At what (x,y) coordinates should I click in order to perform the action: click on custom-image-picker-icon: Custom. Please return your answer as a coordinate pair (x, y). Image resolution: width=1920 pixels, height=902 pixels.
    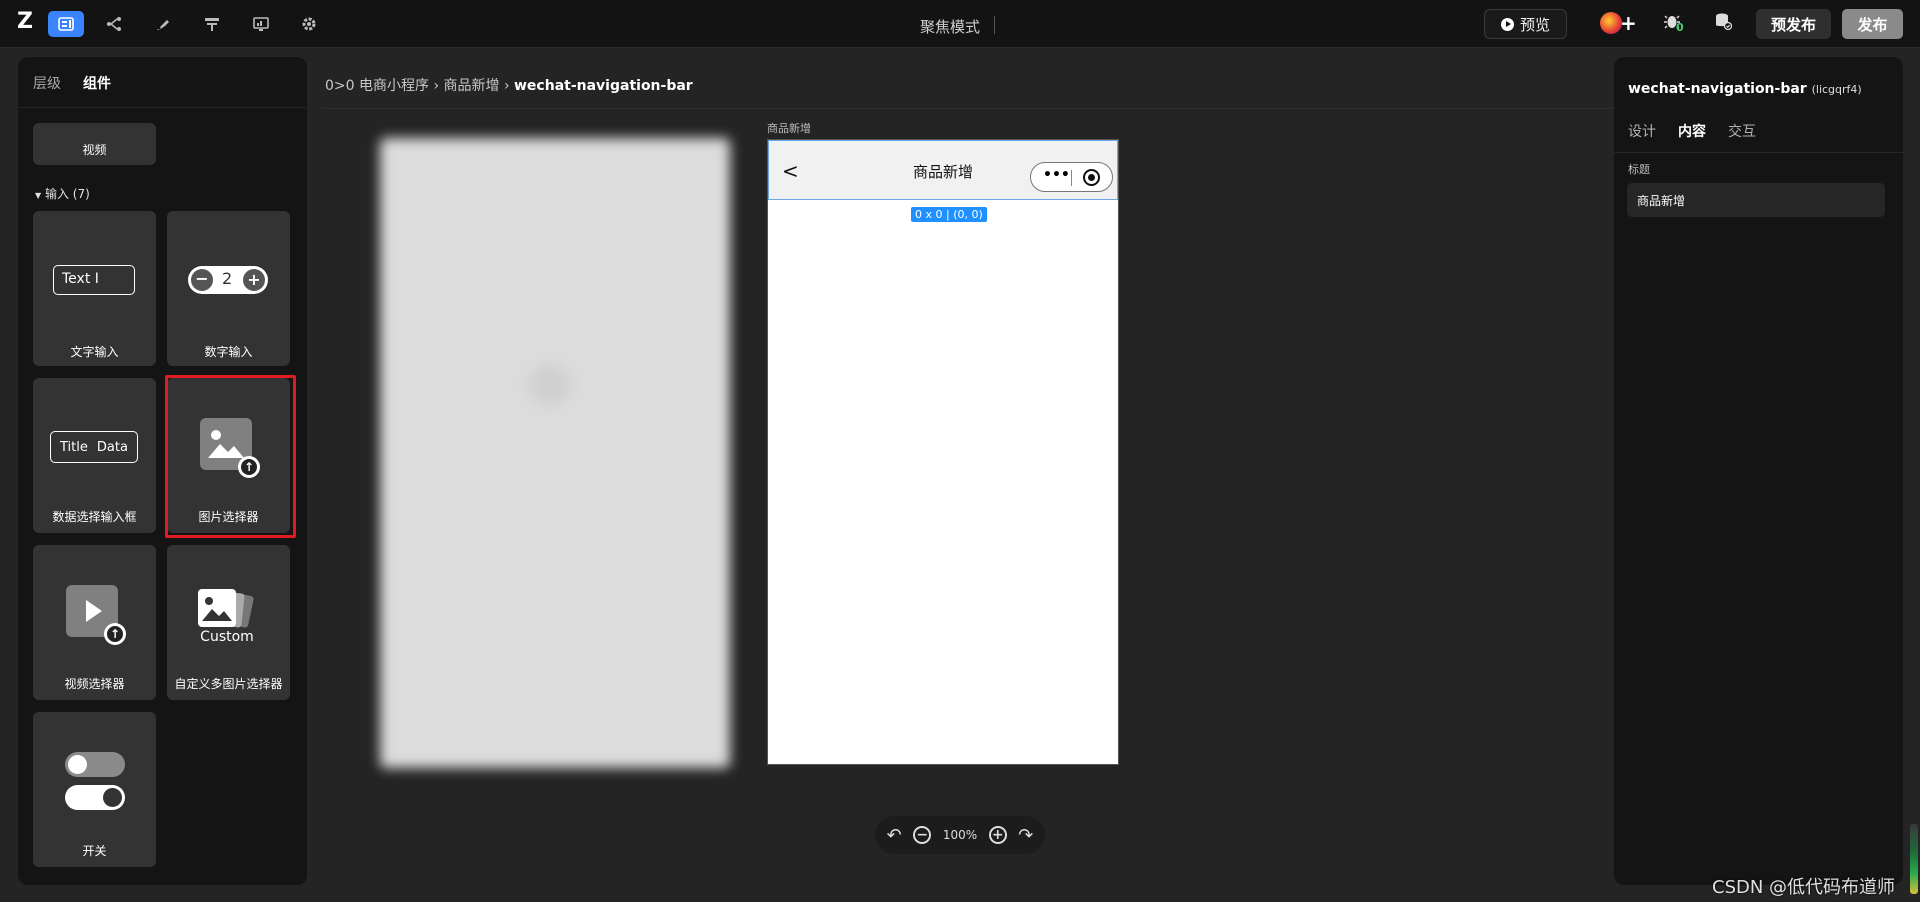
    Looking at the image, I should click on (230, 617).